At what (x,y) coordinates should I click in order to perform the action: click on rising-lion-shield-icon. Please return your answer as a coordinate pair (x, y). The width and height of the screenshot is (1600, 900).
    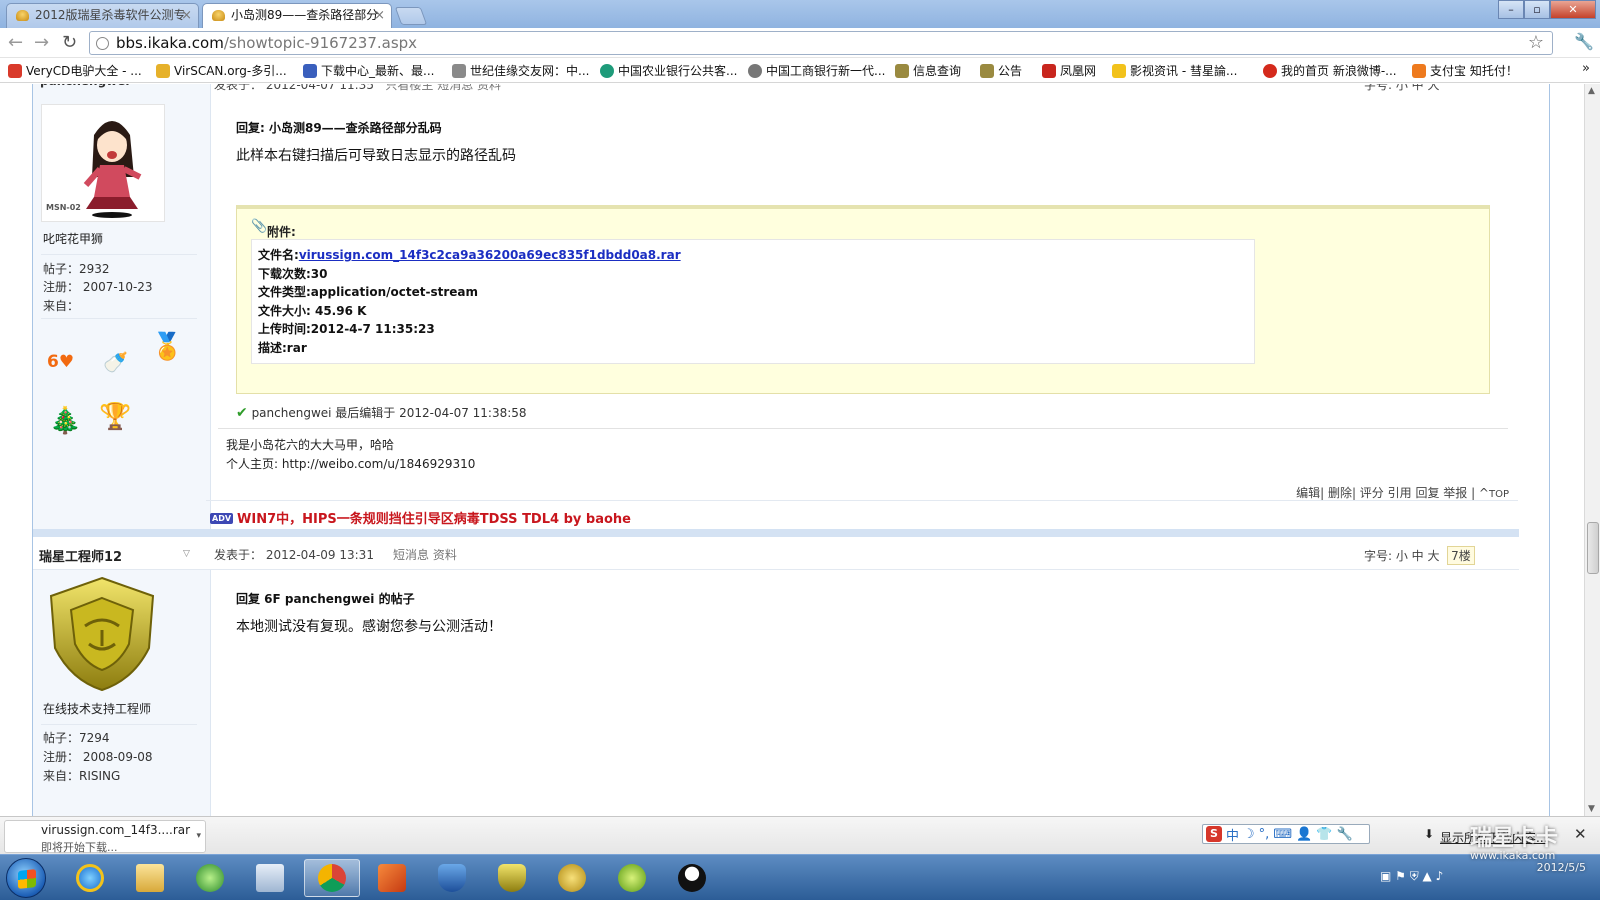
    Looking at the image, I should click on (102, 634).